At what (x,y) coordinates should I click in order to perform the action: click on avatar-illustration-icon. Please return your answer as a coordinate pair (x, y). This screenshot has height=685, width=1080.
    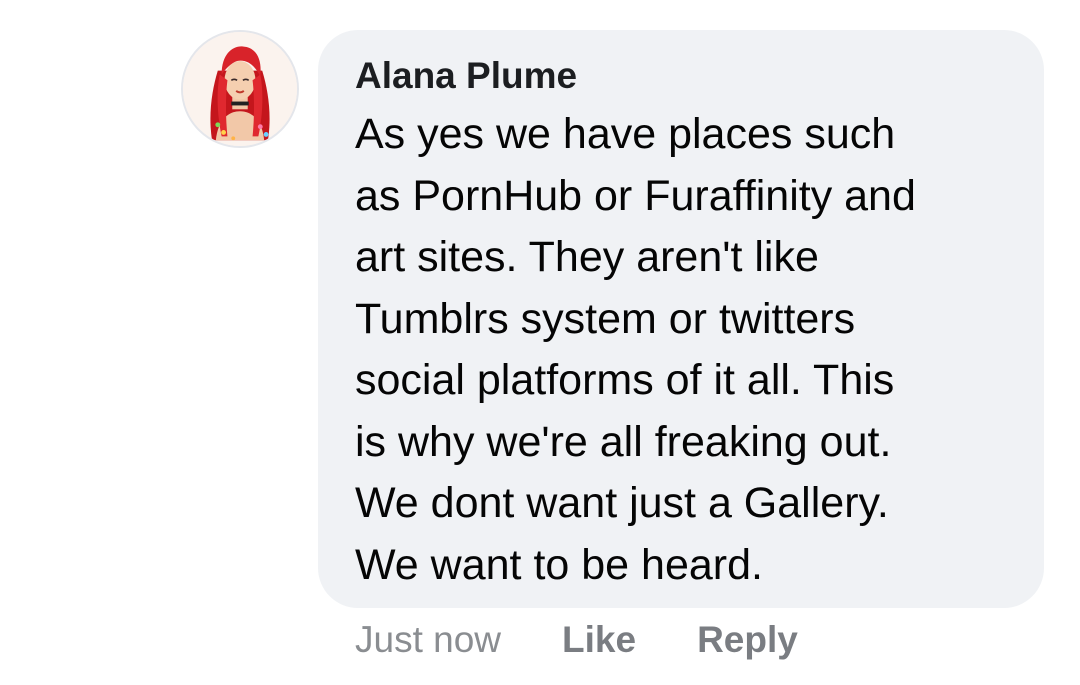
    Looking at the image, I should click on (240, 89).